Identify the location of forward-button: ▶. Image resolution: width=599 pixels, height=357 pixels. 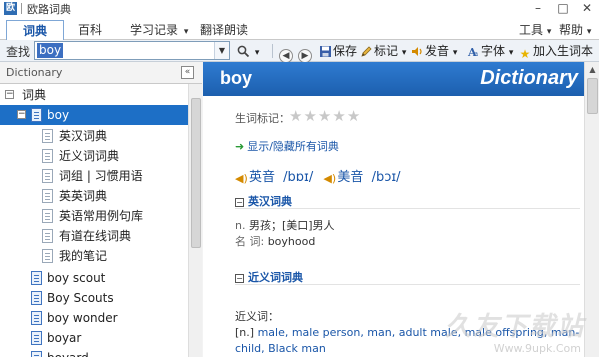
(305, 52).